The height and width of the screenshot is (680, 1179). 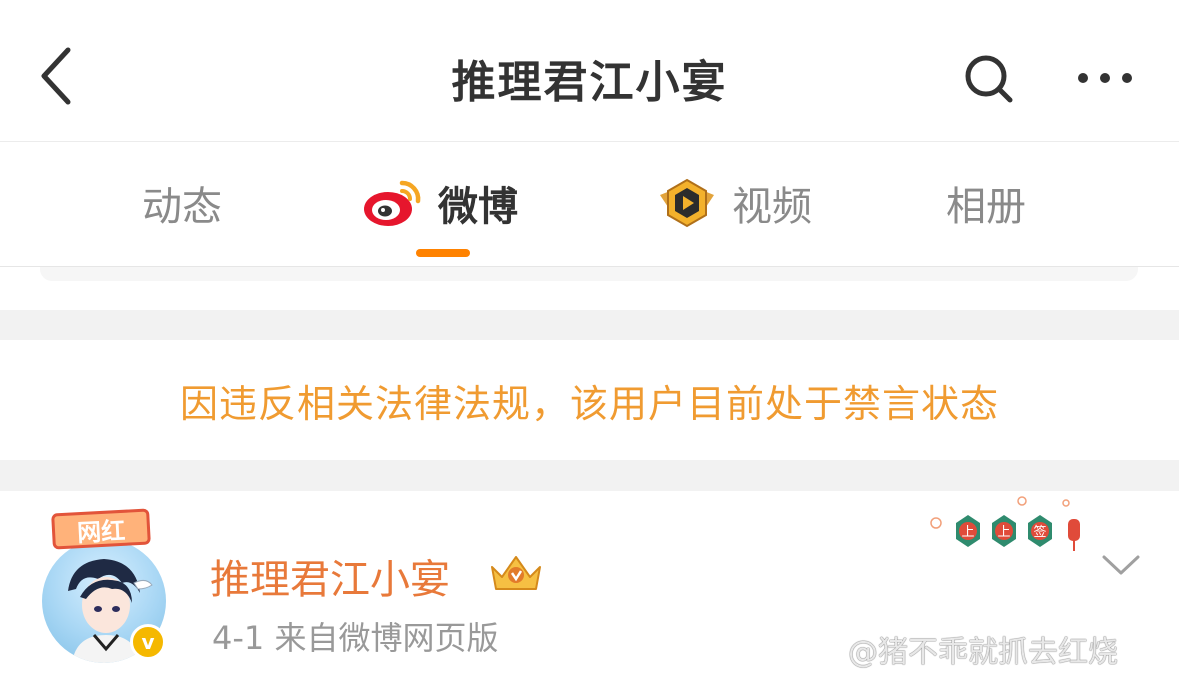 I want to click on crown-member-icon, so click(x=516, y=573).